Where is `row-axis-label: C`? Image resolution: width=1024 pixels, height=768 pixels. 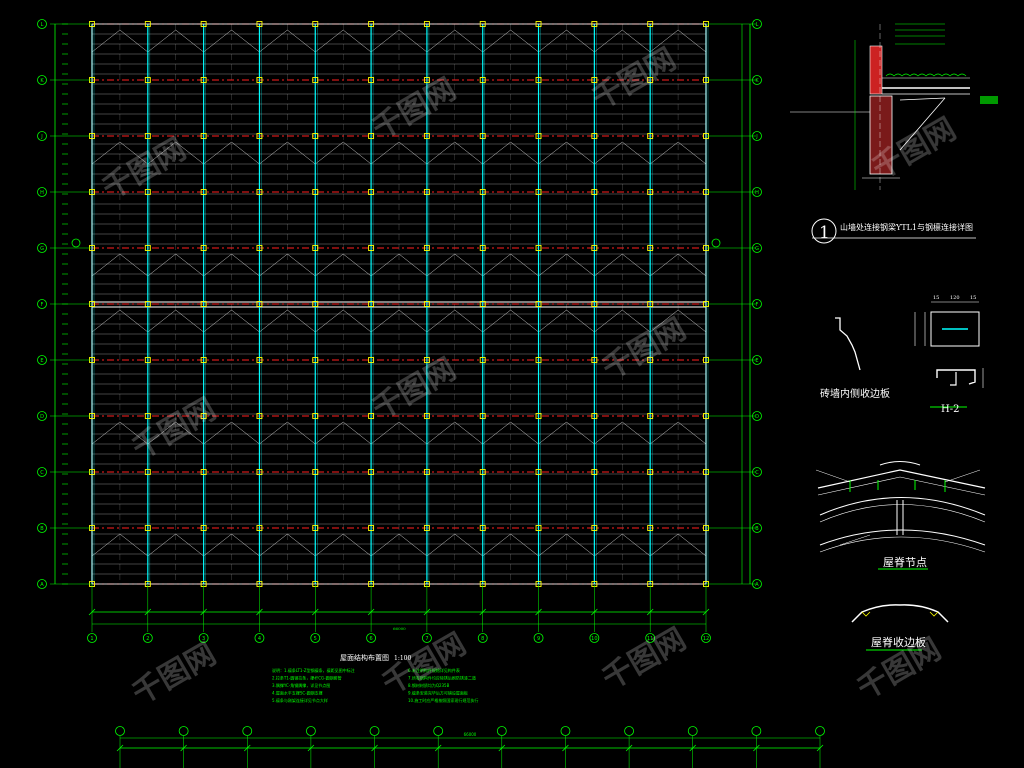 row-axis-label: C is located at coordinates (757, 473).